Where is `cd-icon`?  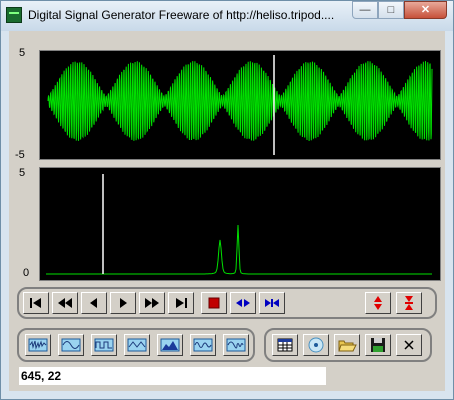 cd-icon is located at coordinates (316, 345).